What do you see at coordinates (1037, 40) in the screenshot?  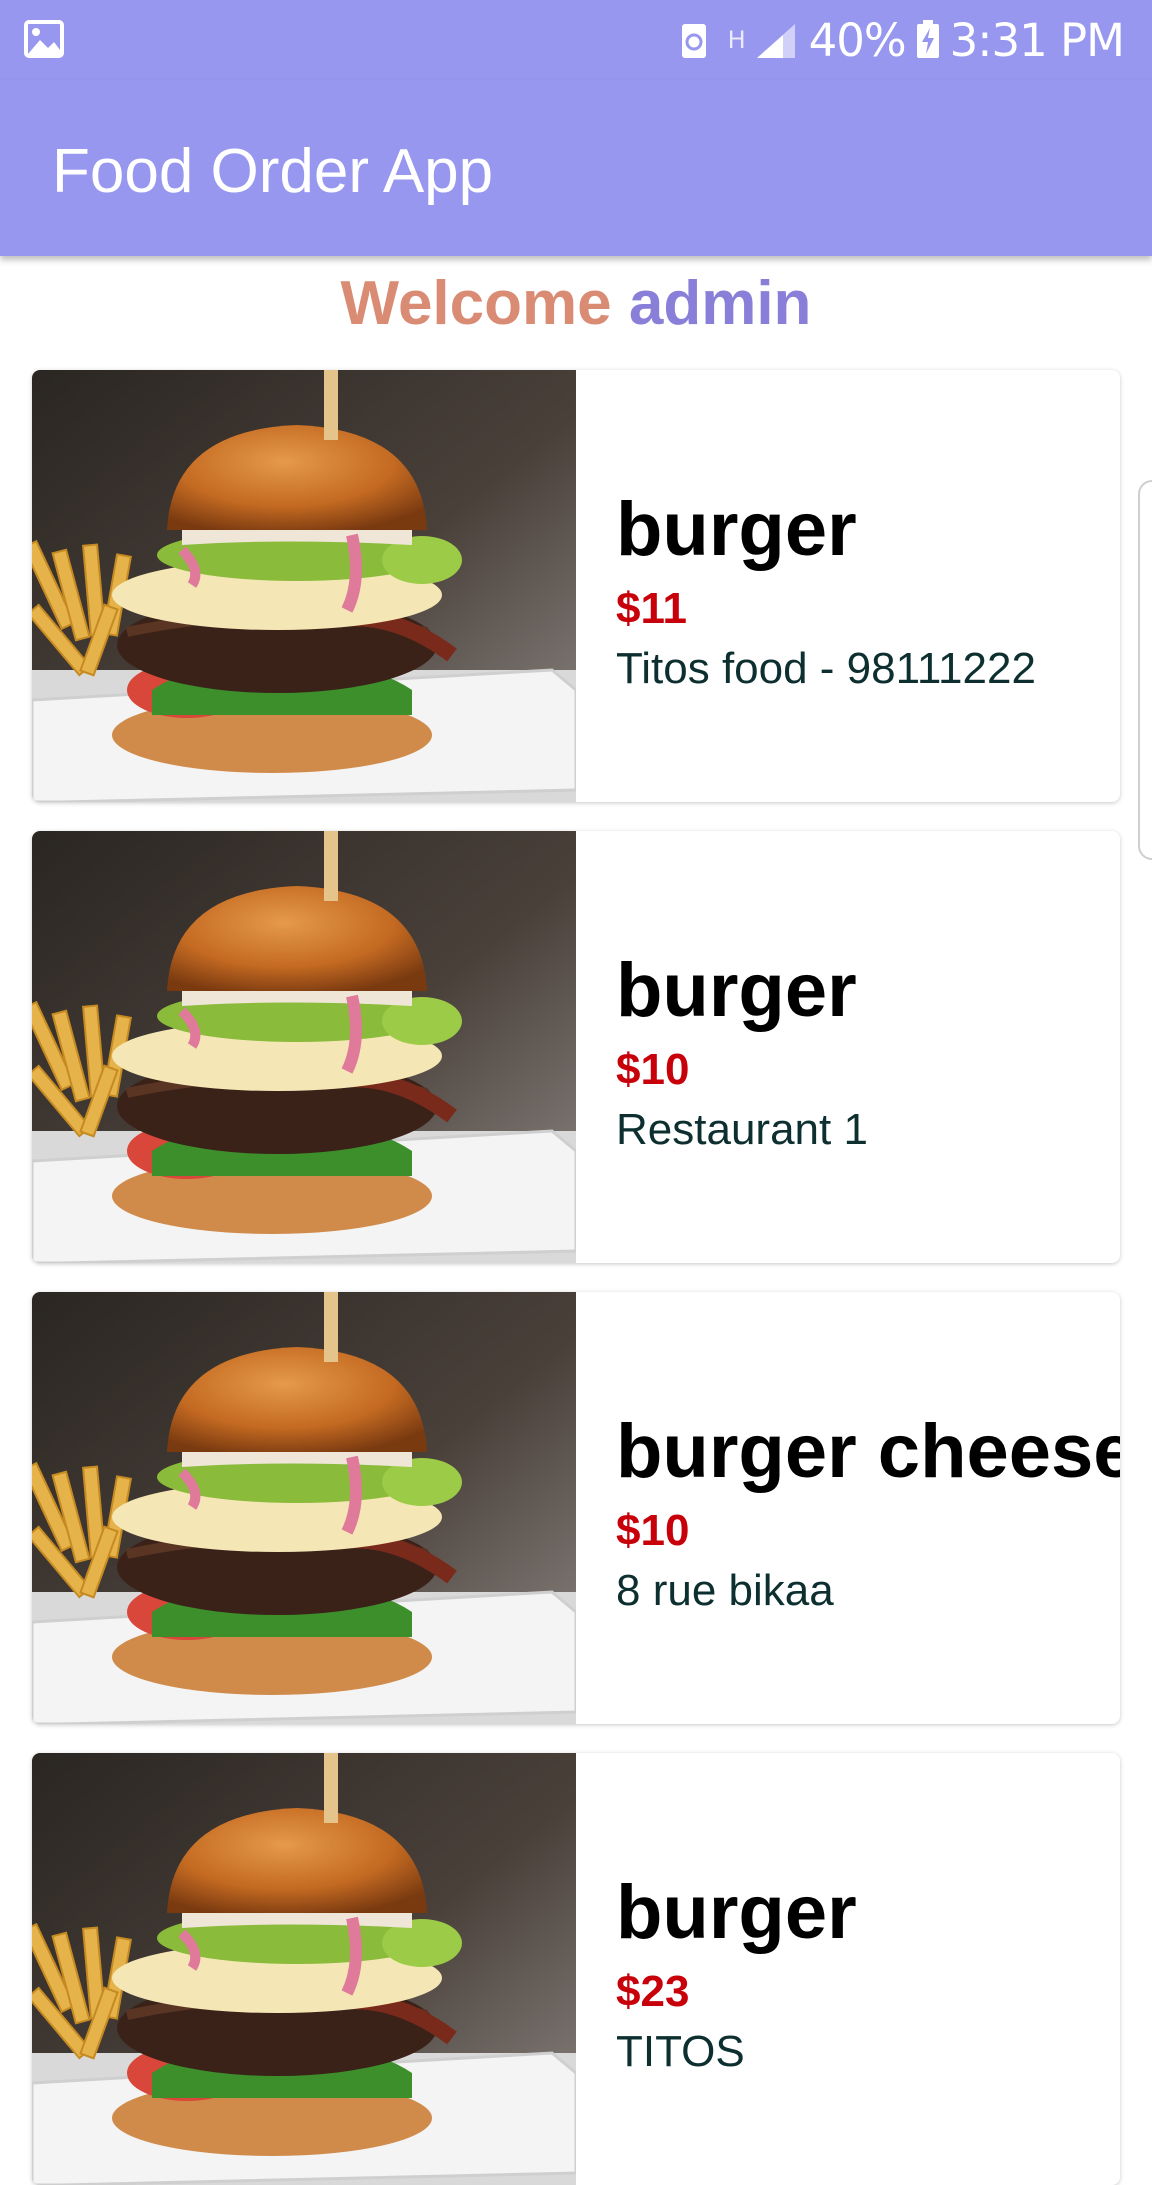 I see `status-time: 3:31 PM` at bounding box center [1037, 40].